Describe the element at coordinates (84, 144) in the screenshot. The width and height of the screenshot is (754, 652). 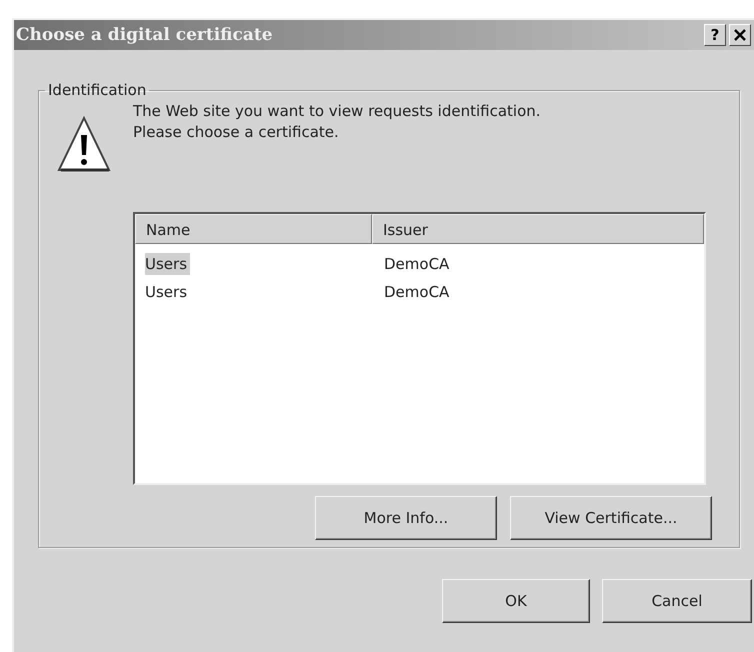
I see `warning-icon` at that location.